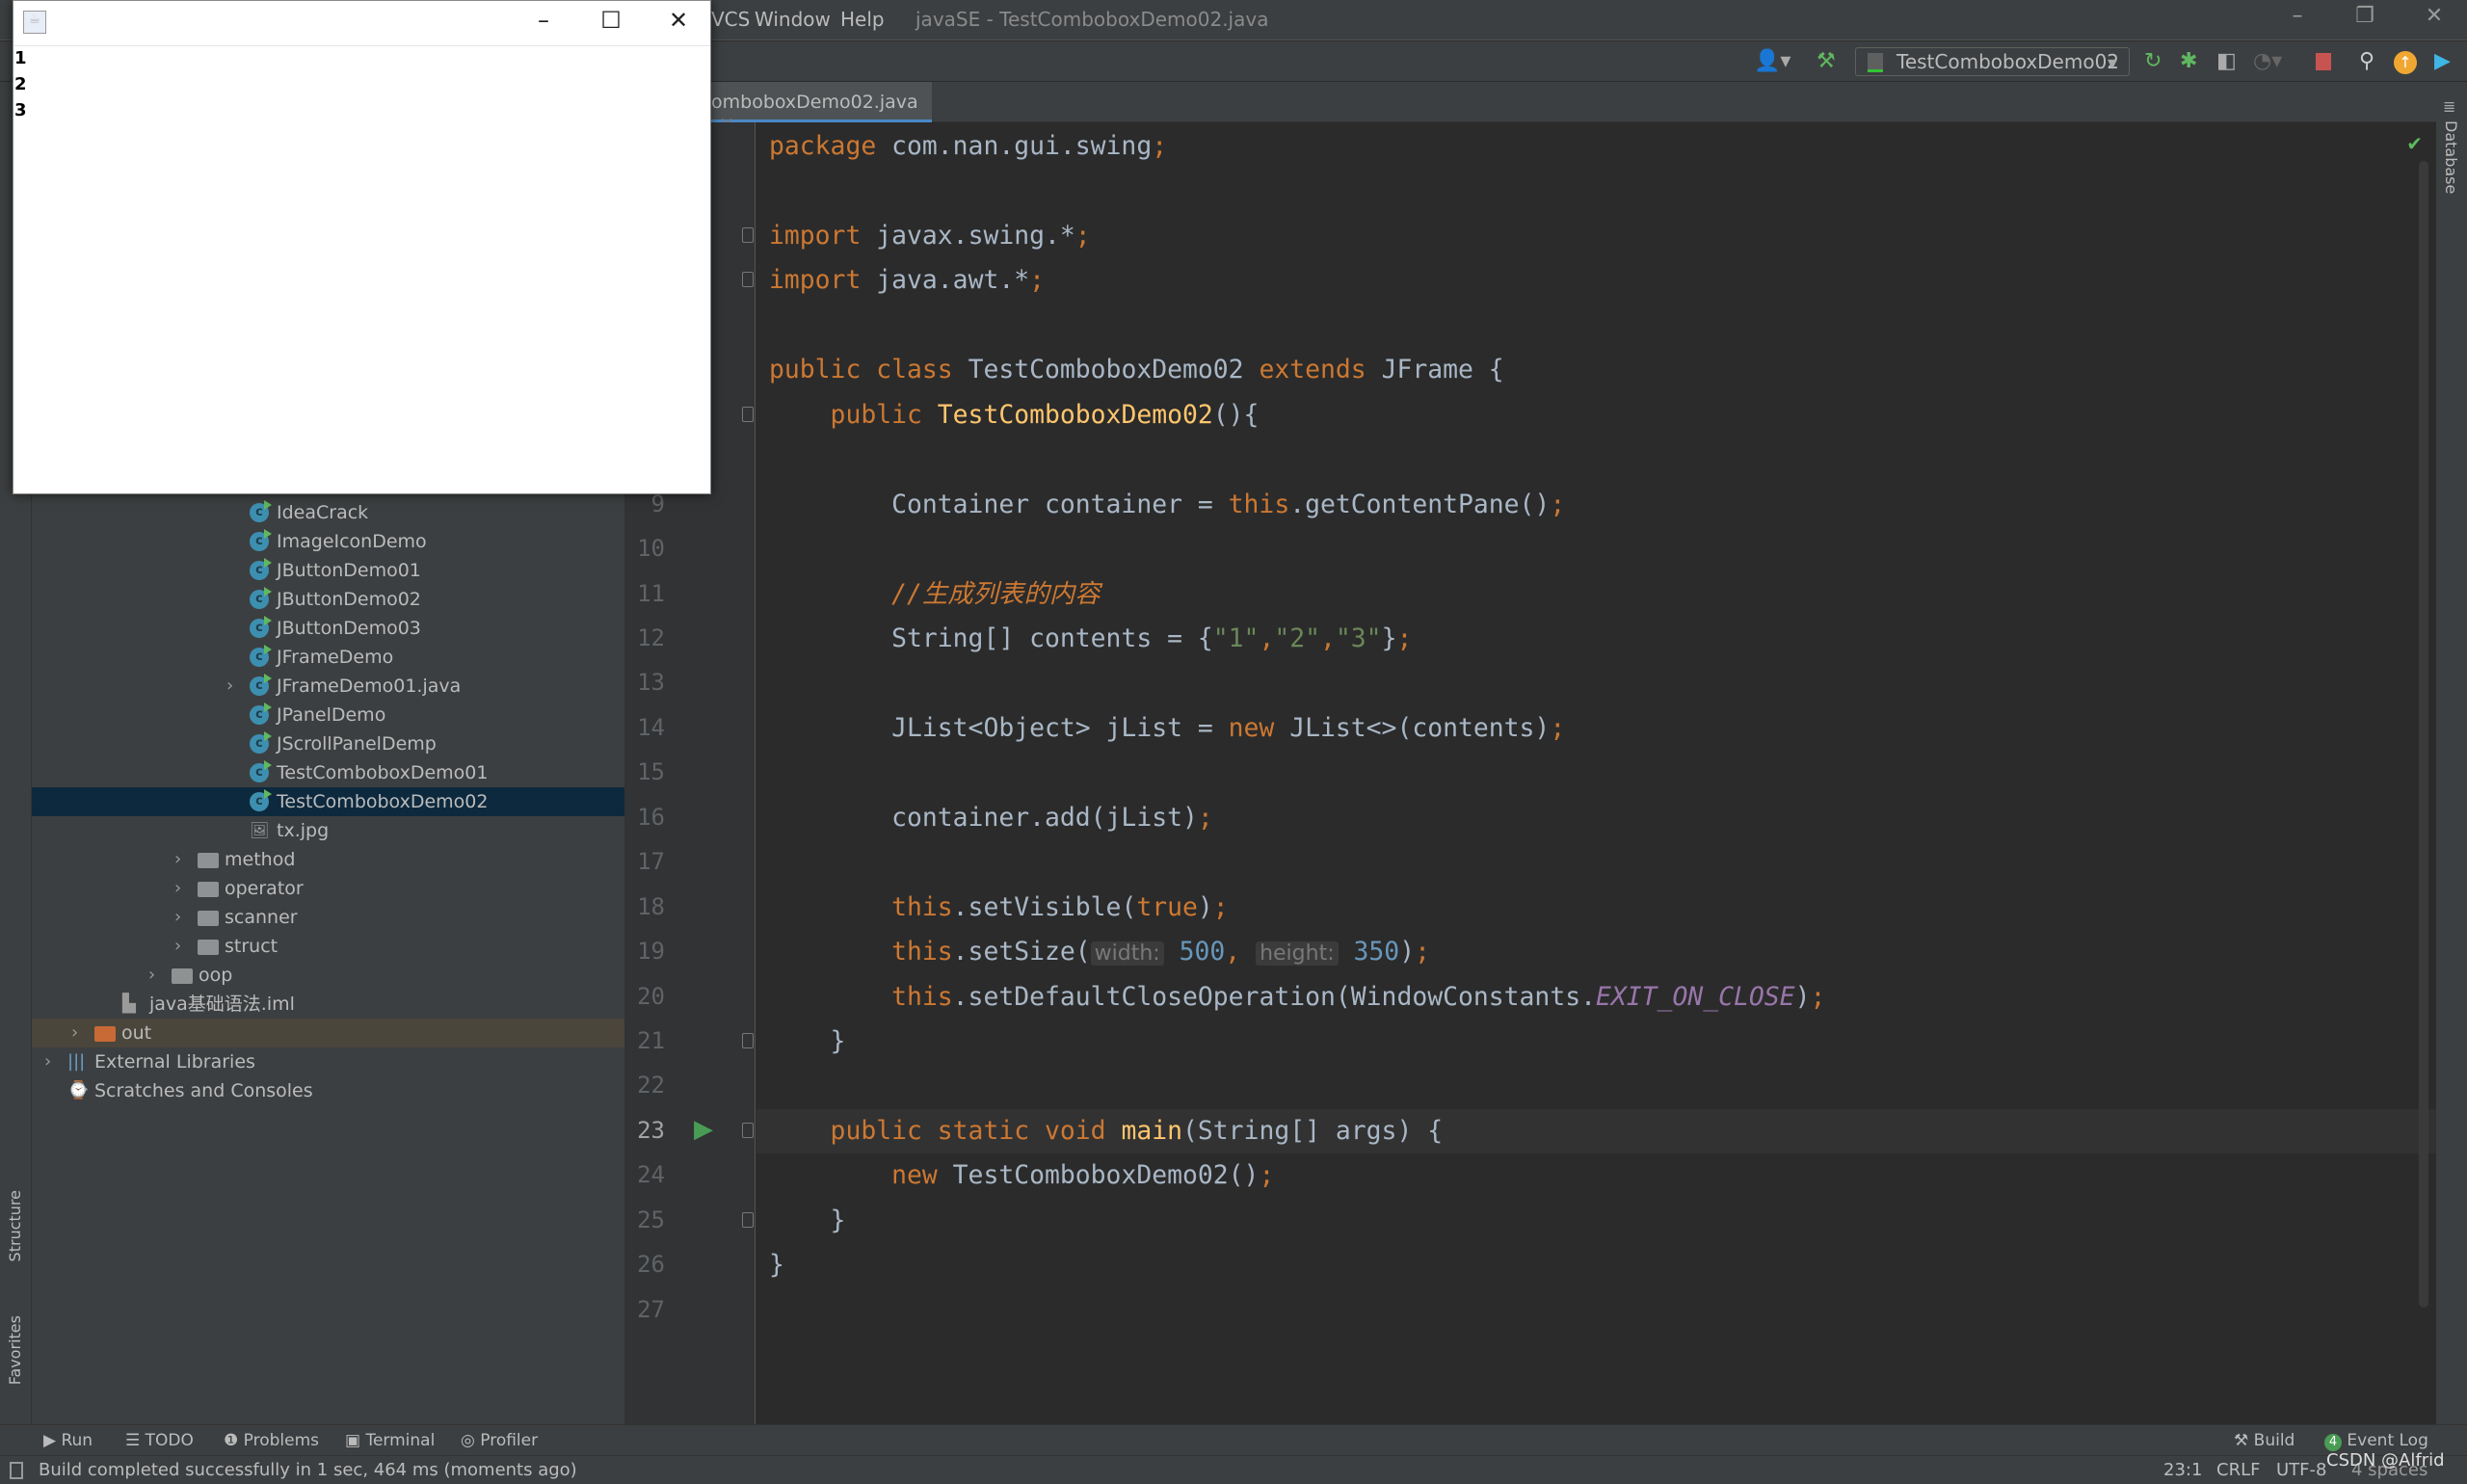  I want to click on tree-item: c ImageIconDemo, so click(328, 541).